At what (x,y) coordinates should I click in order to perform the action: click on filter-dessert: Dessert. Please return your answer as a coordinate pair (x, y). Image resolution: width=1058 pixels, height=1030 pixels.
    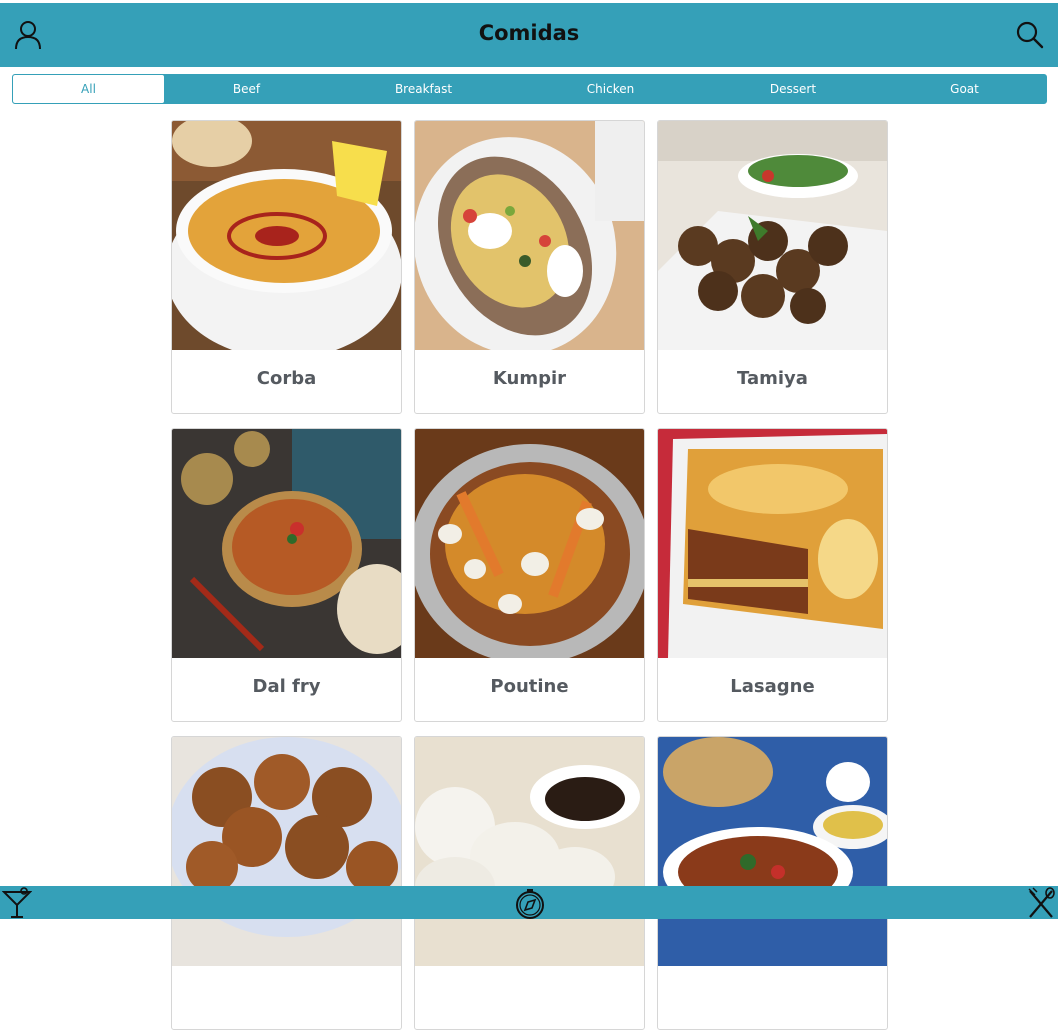
    Looking at the image, I should click on (793, 89).